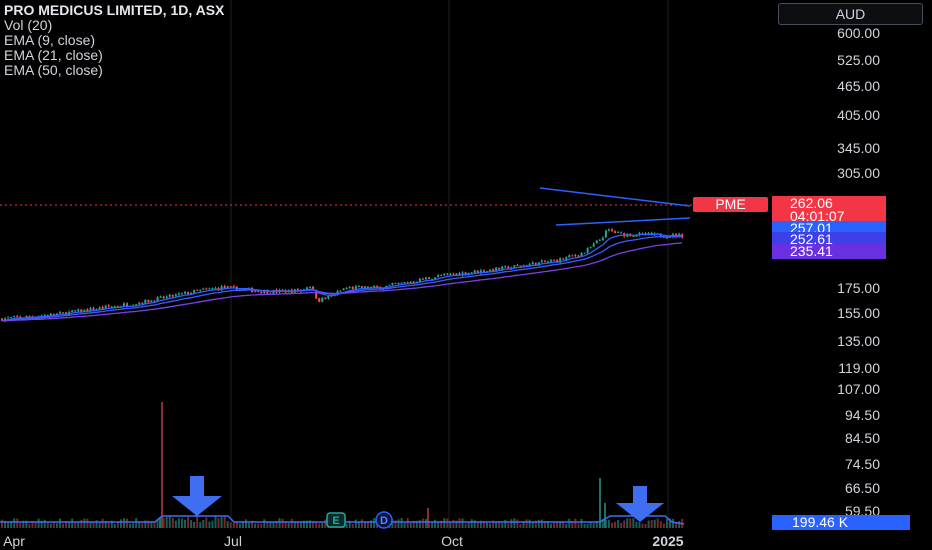 The image size is (932, 550). What do you see at coordinates (858, 173) in the screenshot?
I see `price-tick-label: 305.00` at bounding box center [858, 173].